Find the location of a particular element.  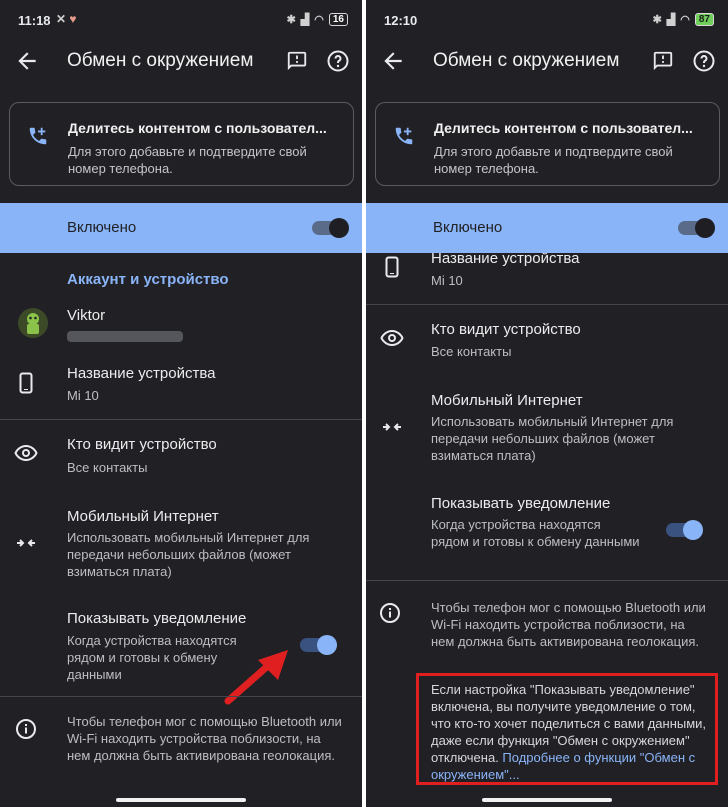

avatar is located at coordinates (33, 323).